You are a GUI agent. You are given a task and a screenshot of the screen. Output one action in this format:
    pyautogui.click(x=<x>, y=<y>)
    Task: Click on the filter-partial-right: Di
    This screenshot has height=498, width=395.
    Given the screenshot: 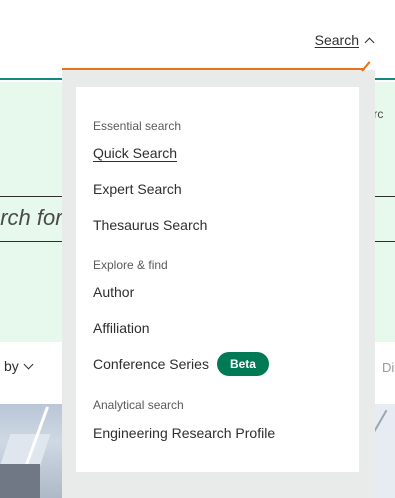 What is the action you would take?
    pyautogui.click(x=388, y=367)
    